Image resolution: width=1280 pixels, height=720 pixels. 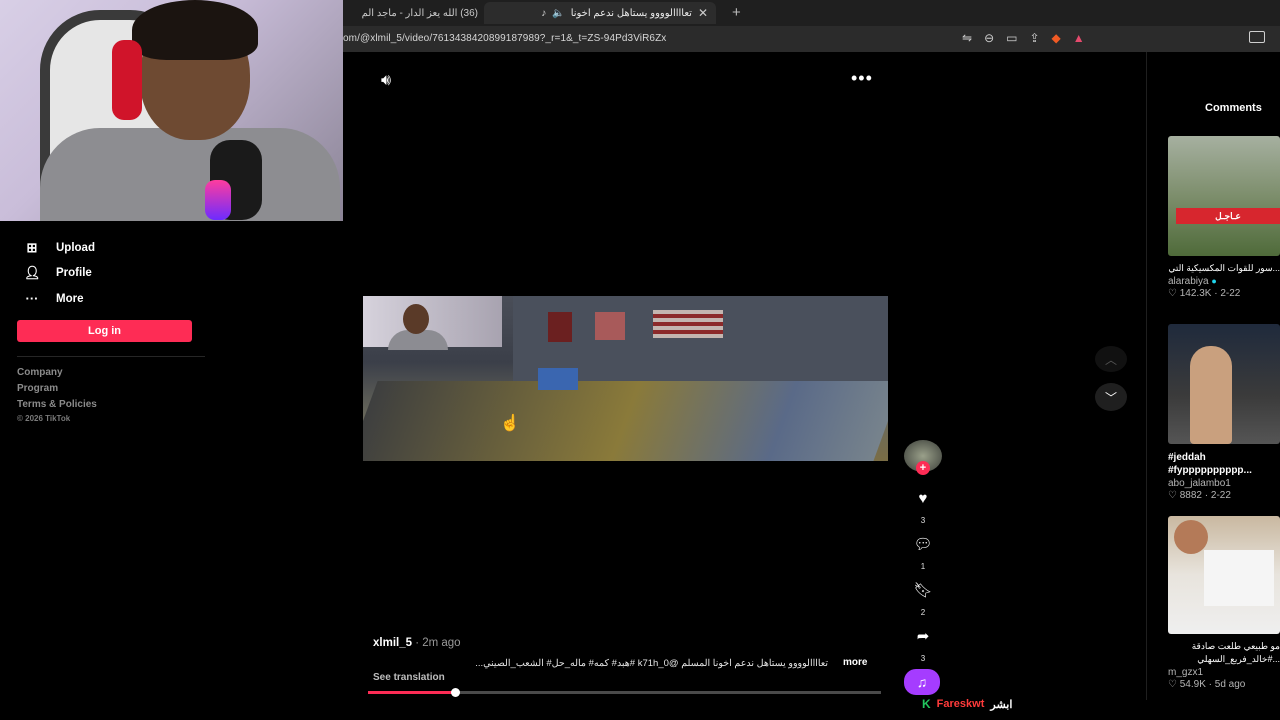 I want to click on save-button: 🔖︎, so click(x=923, y=590).